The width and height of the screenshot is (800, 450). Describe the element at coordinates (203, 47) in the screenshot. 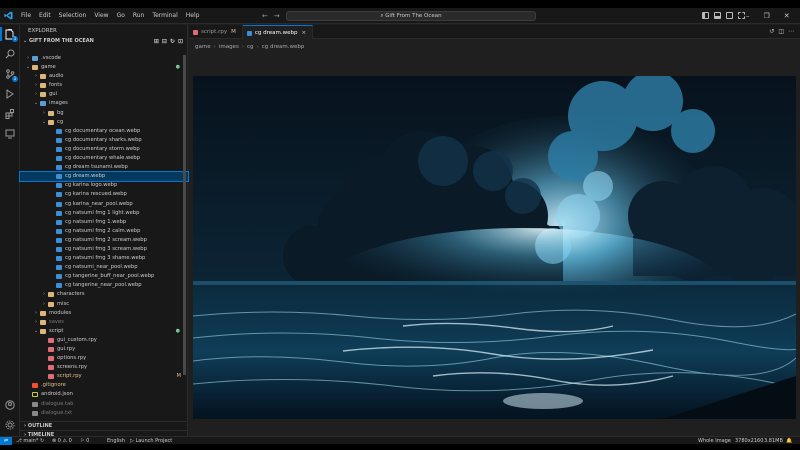

I see `breadcrumb-item: game` at that location.